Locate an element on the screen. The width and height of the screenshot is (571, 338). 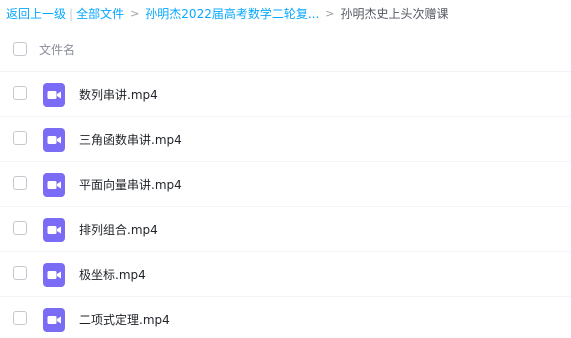
file-row: 极坐标.mp4 is located at coordinates (285, 274).